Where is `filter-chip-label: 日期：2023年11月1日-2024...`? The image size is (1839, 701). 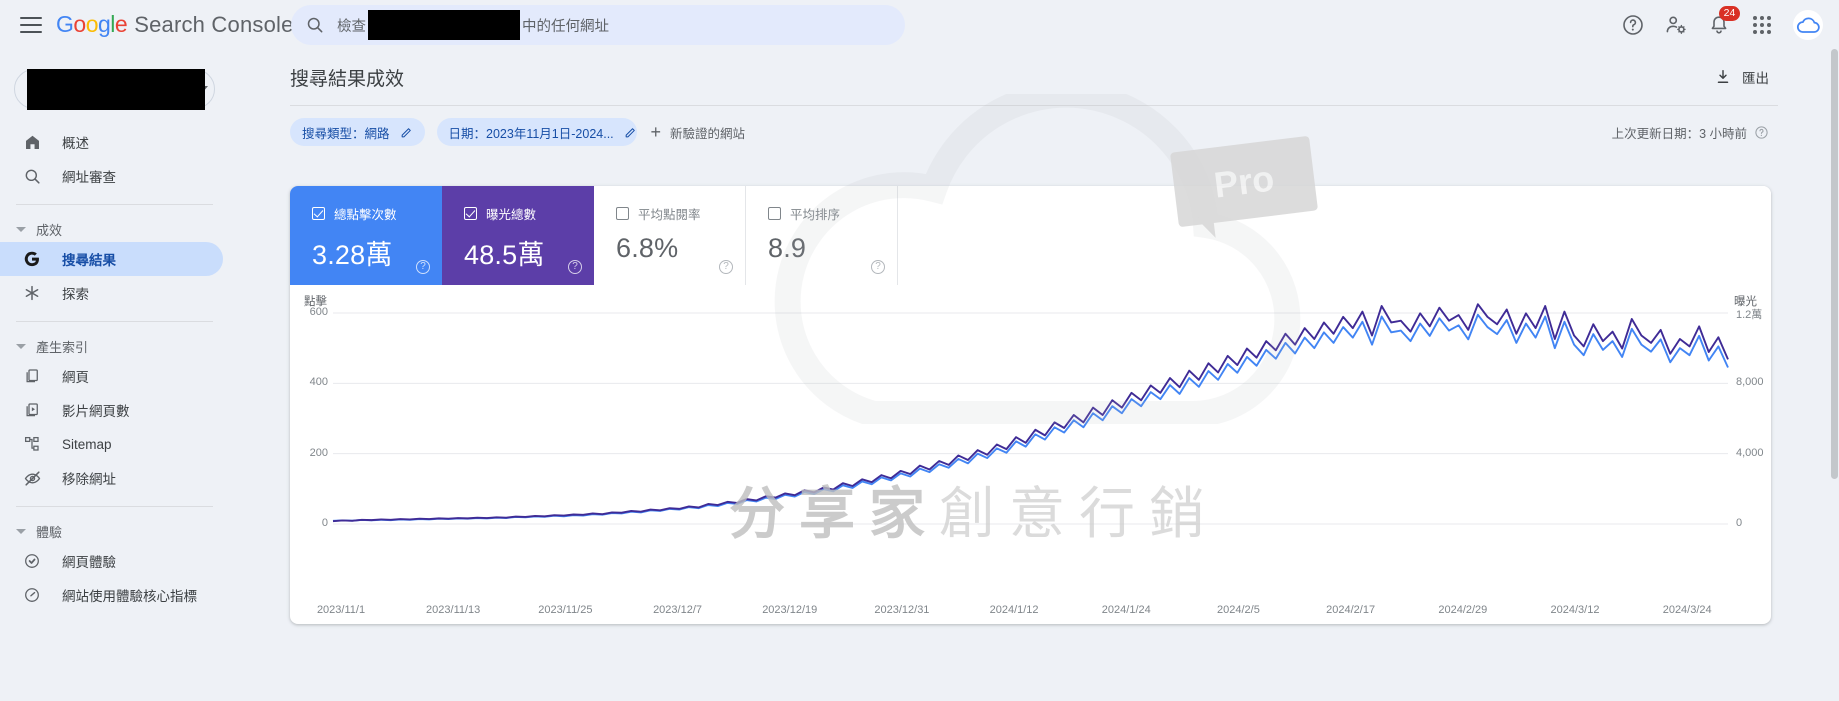 filter-chip-label: 日期：2023年11月1日-2024... is located at coordinates (531, 133).